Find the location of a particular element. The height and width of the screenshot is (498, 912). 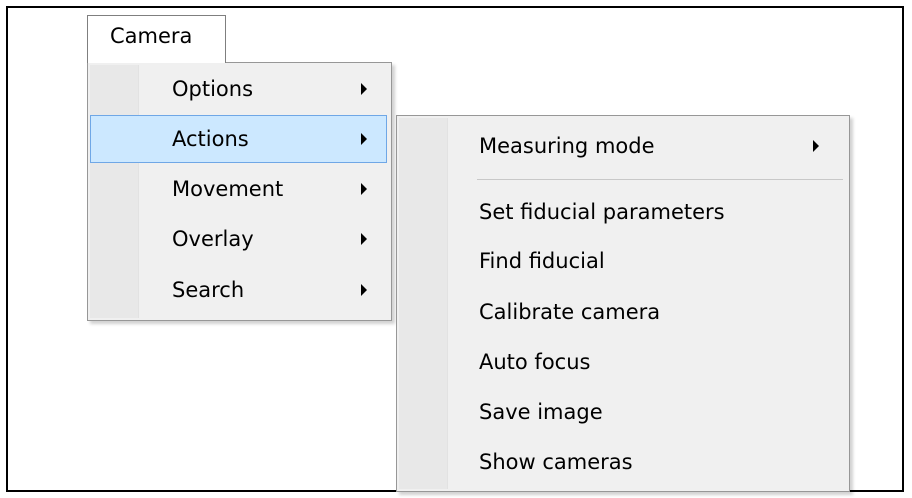

menu-item-label: Actions is located at coordinates (210, 139).